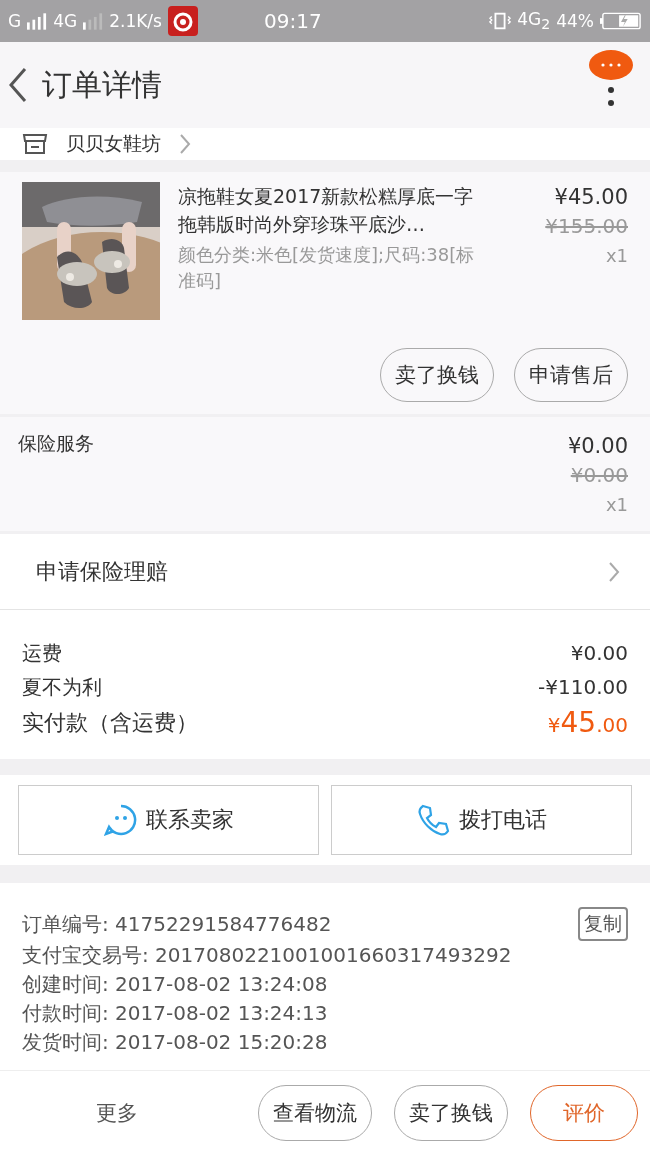 The width and height of the screenshot is (650, 1155). I want to click on clock-time: 09:17, so click(292, 21).